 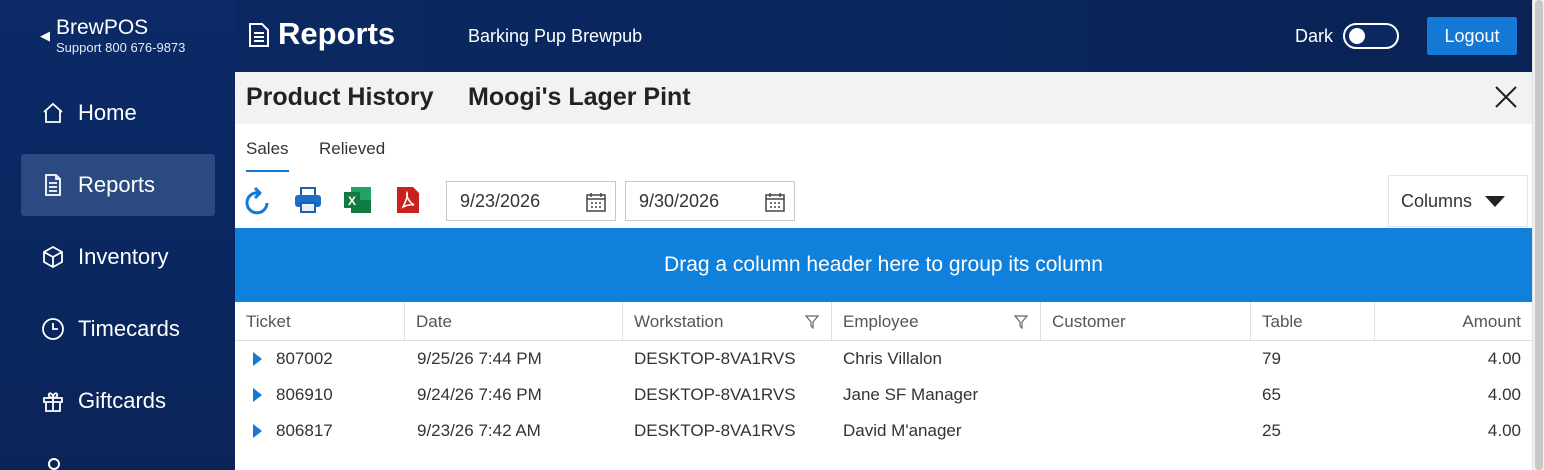 What do you see at coordinates (107, 112) in the screenshot?
I see `sidebar-item-label: Home` at bounding box center [107, 112].